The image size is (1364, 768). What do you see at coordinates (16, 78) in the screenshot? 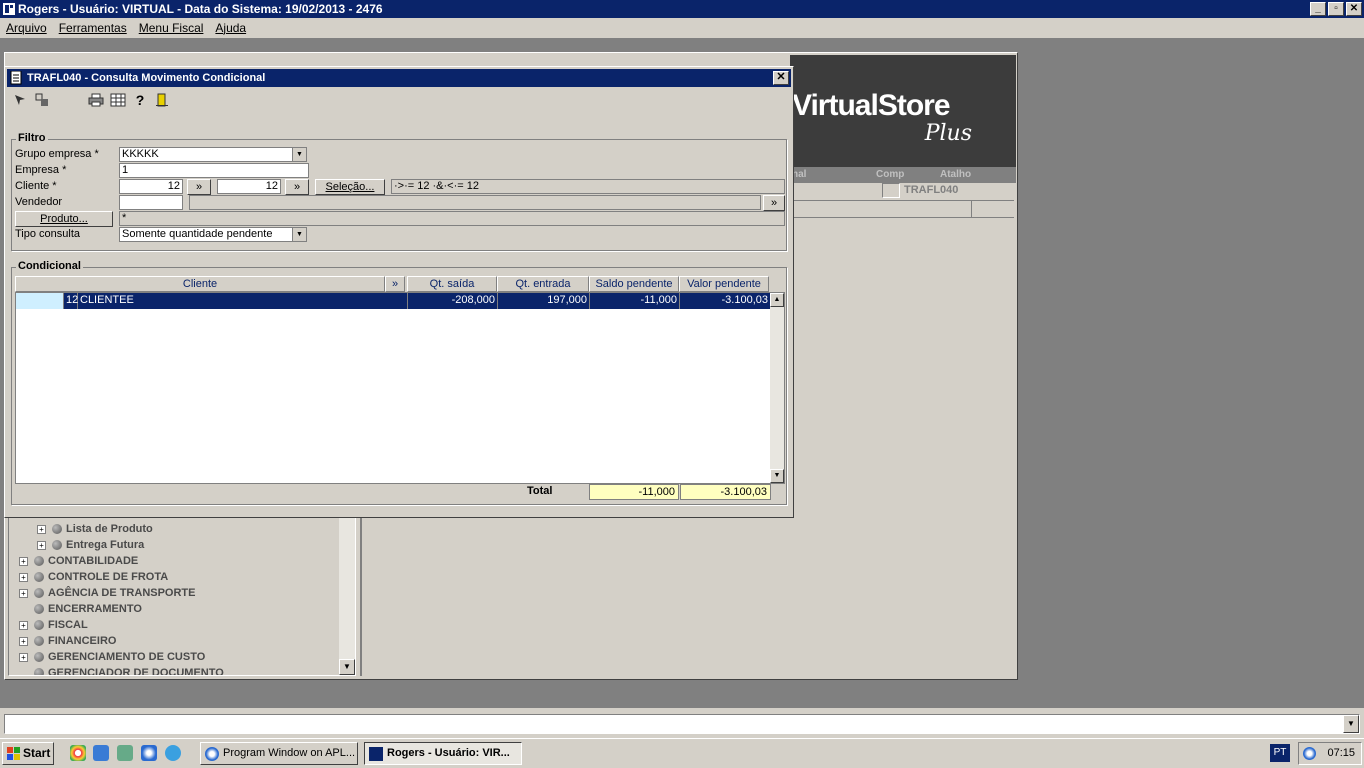
I see `document-icon` at bounding box center [16, 78].